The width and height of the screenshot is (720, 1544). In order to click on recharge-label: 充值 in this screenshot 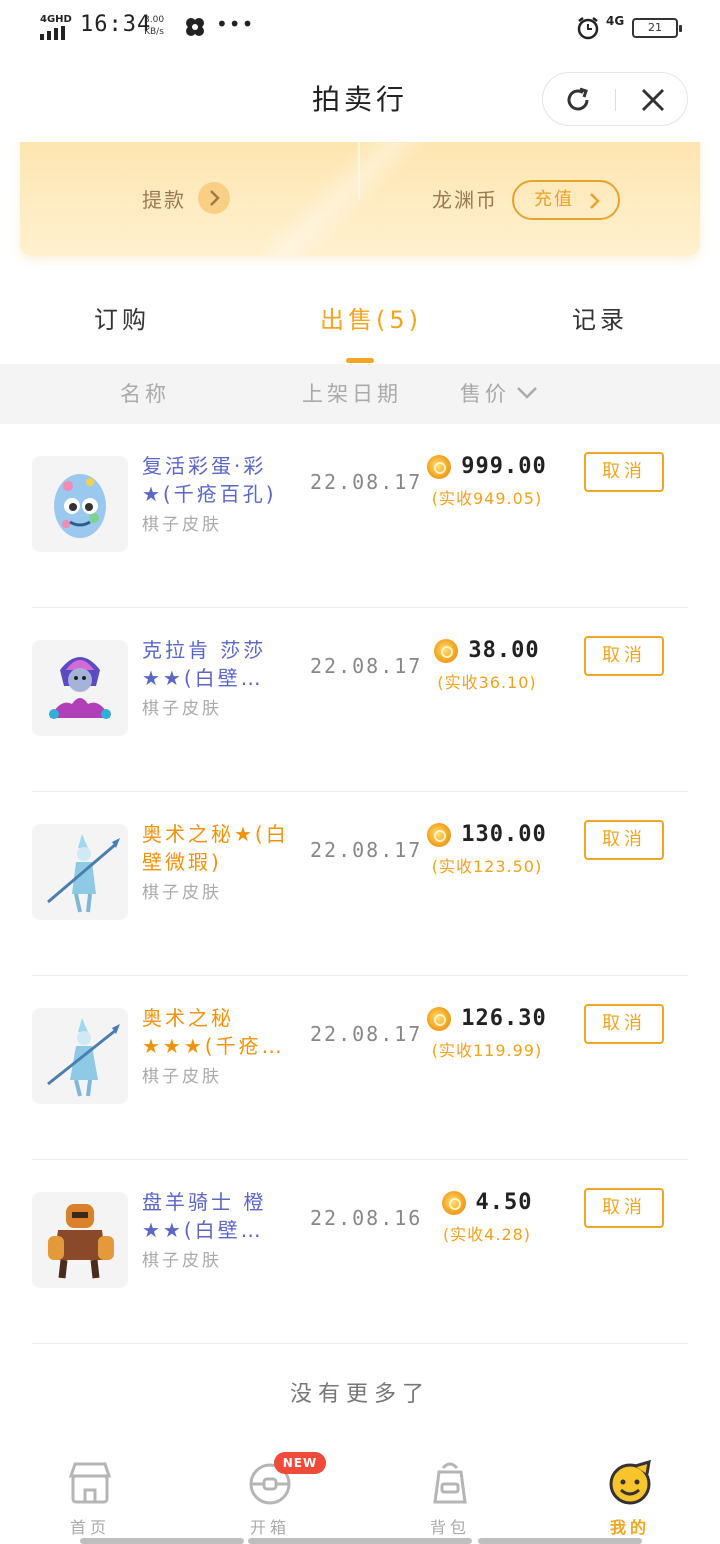, I will do `click(554, 199)`.